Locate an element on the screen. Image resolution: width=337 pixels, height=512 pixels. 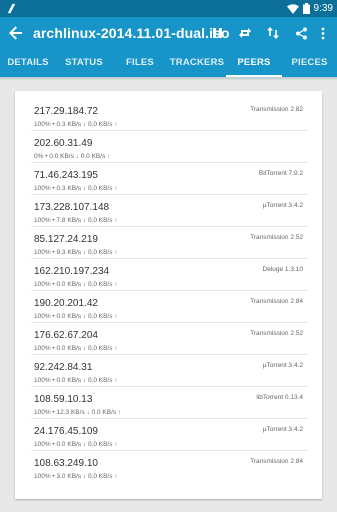
repeat-icon is located at coordinates (245, 33).